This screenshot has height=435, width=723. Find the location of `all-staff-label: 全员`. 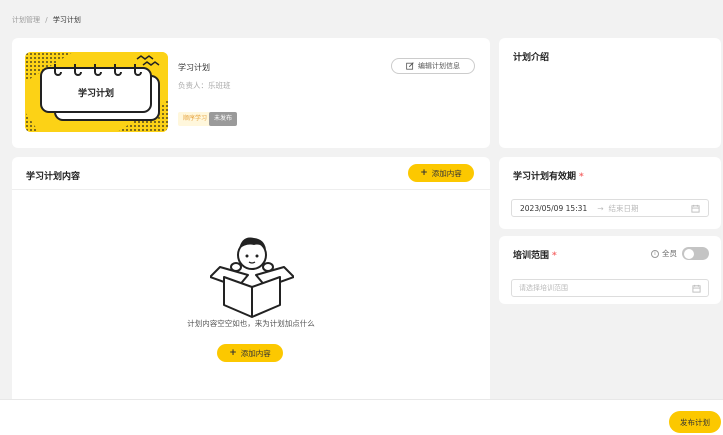

all-staff-label: 全员 is located at coordinates (669, 253).